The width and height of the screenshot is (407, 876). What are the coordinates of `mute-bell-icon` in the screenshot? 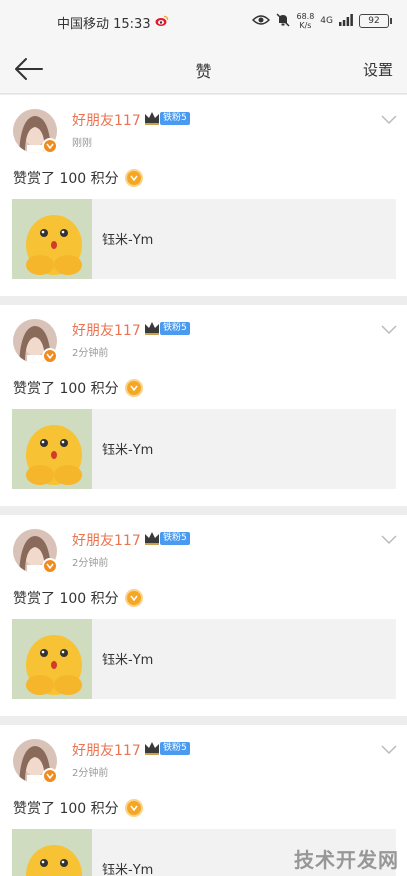 It's located at (283, 21).